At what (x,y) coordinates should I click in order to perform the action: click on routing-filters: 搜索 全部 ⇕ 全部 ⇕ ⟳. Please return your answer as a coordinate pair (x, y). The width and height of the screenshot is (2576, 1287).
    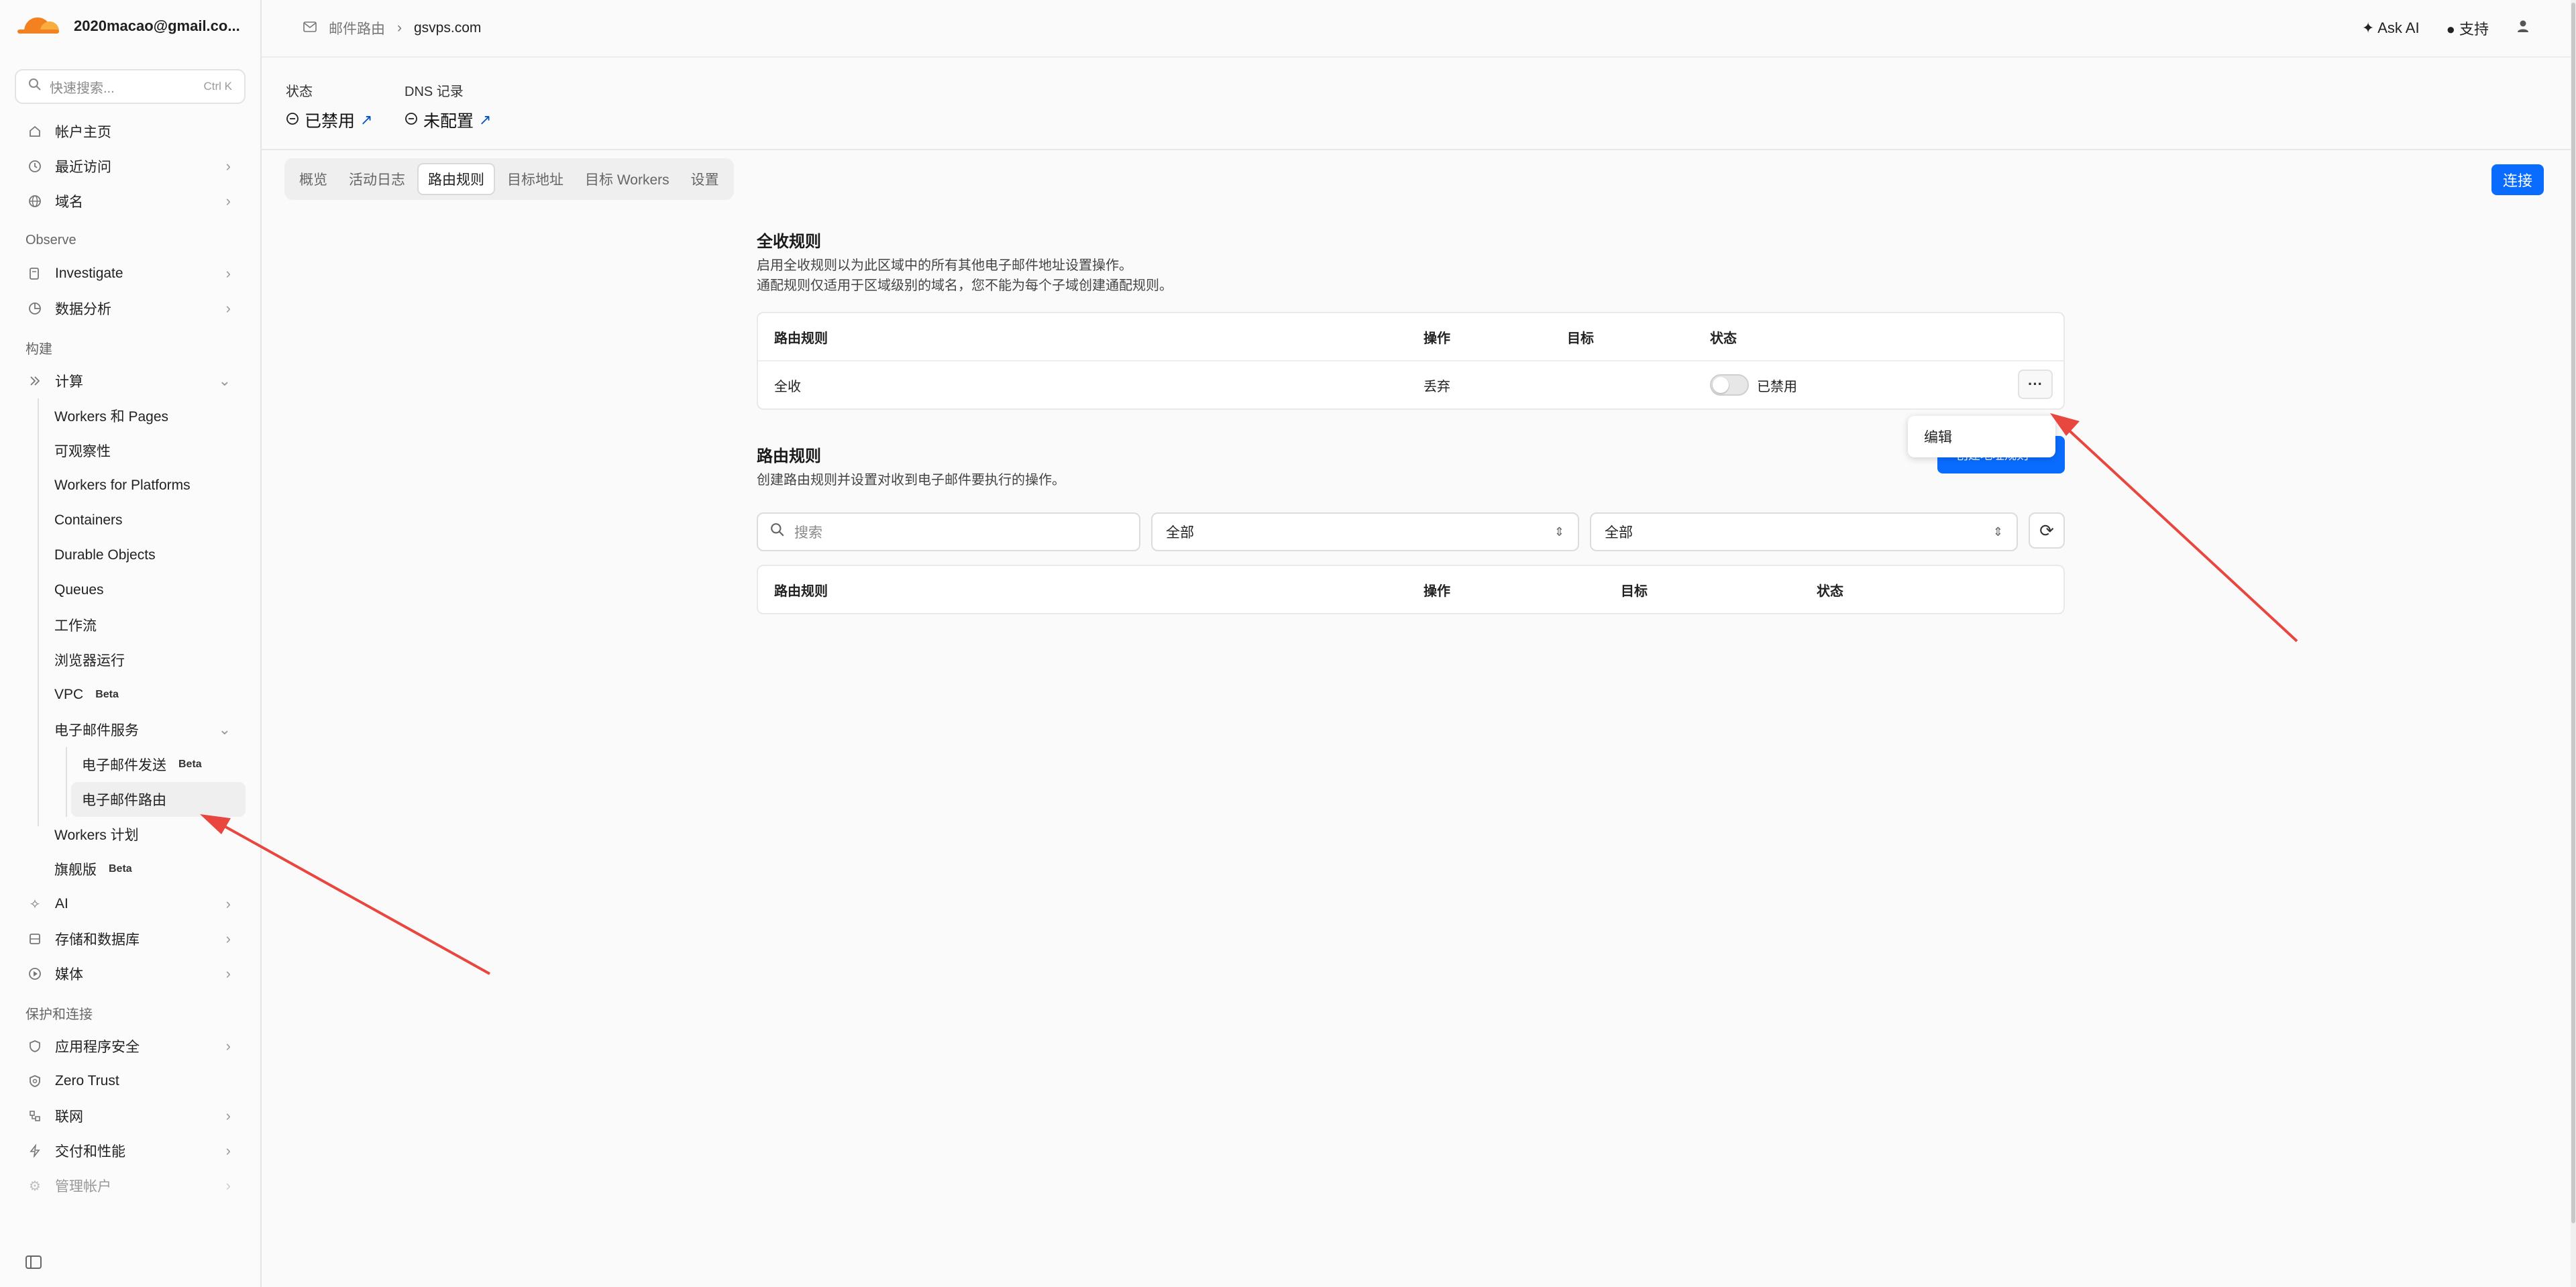
    Looking at the image, I should click on (1411, 532).